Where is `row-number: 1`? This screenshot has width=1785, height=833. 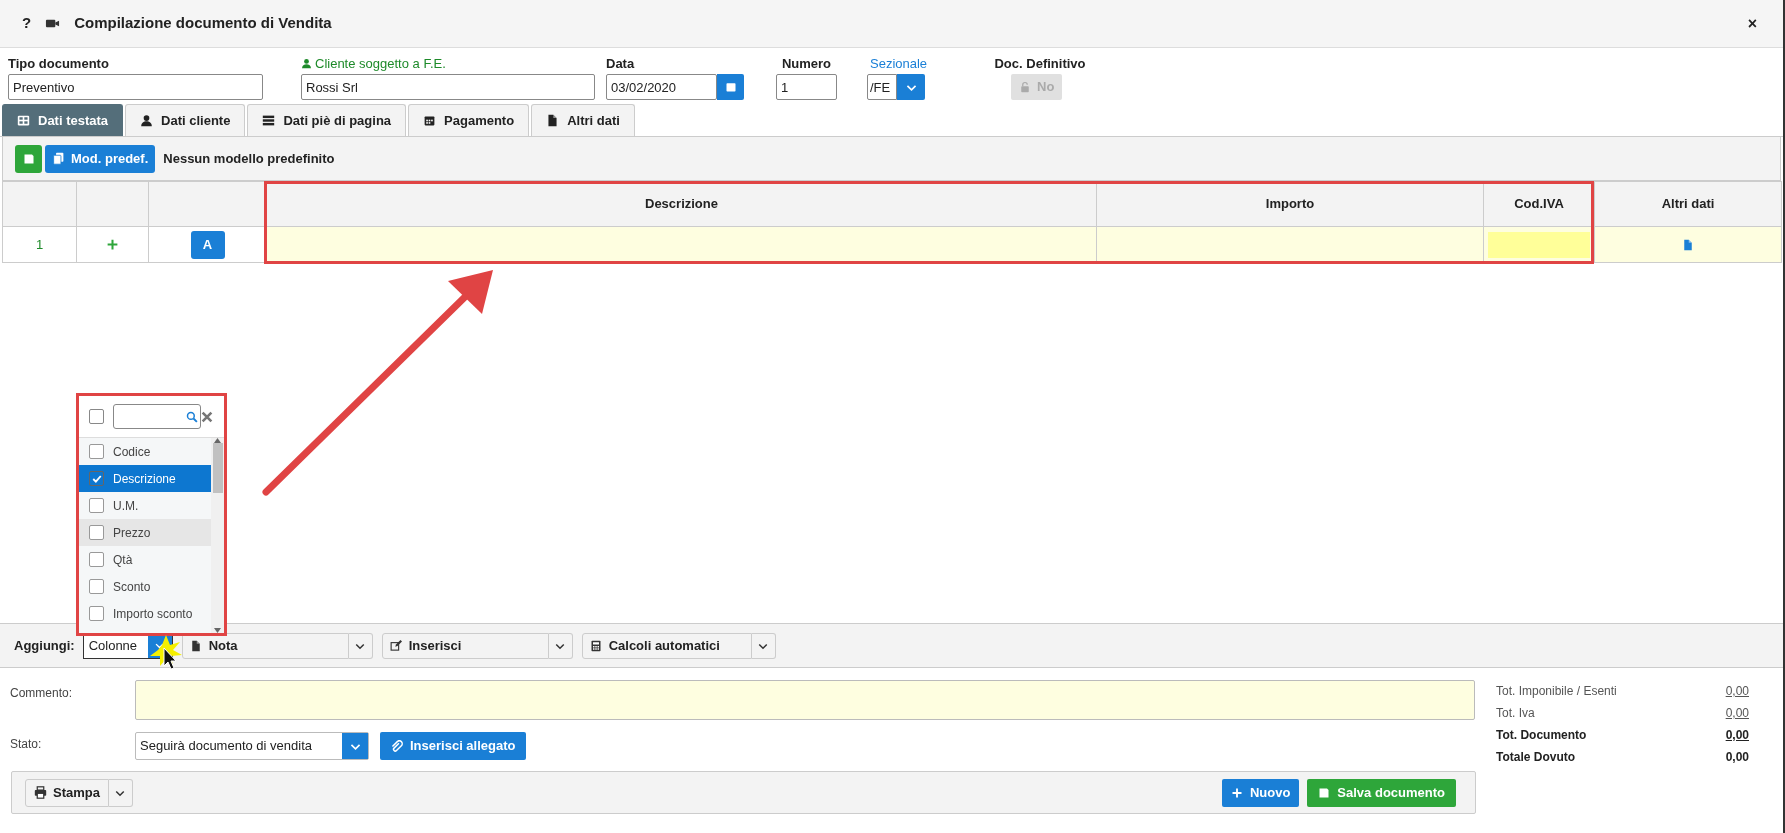
row-number: 1 is located at coordinates (39, 244).